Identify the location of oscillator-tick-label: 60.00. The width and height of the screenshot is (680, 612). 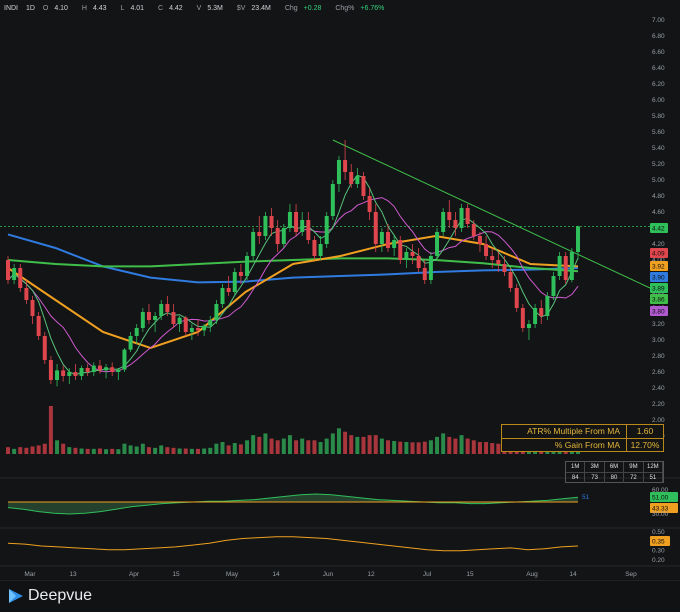
(660, 490).